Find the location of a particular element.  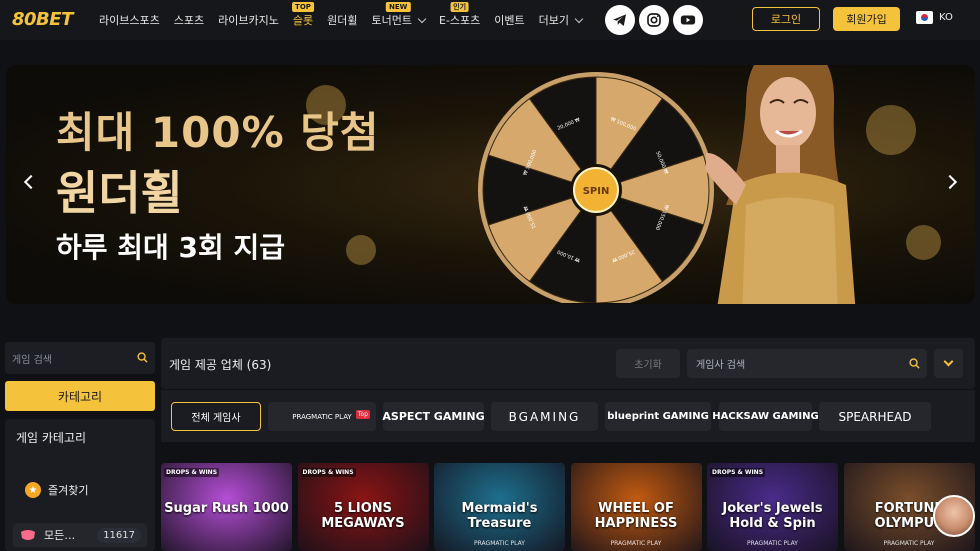

nav-item: 스포츠 is located at coordinates (189, 20).